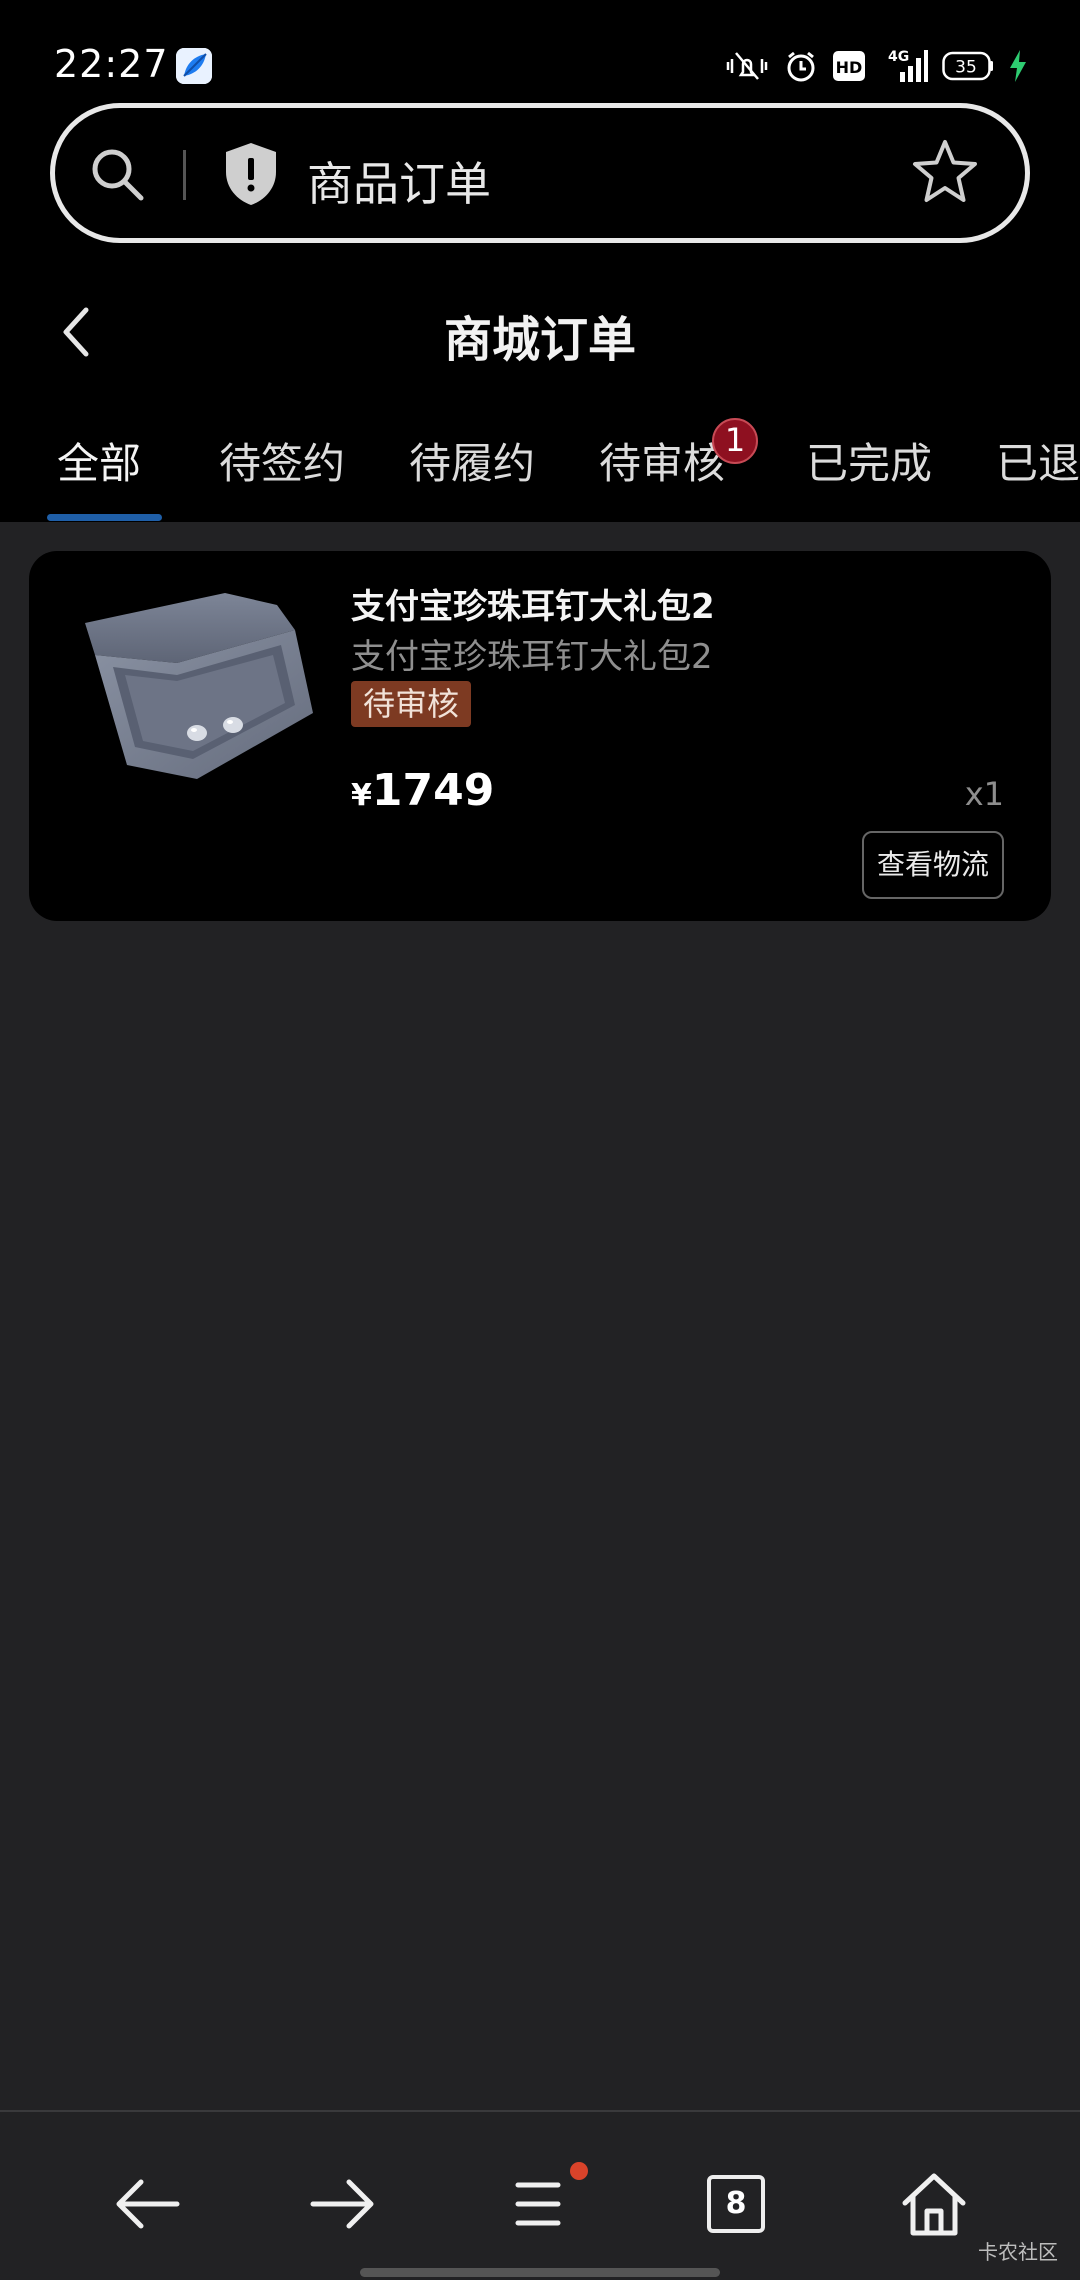 The image size is (1080, 2280). Describe the element at coordinates (1018, 2252) in the screenshot. I see `watermark-text: 卡农社区` at that location.